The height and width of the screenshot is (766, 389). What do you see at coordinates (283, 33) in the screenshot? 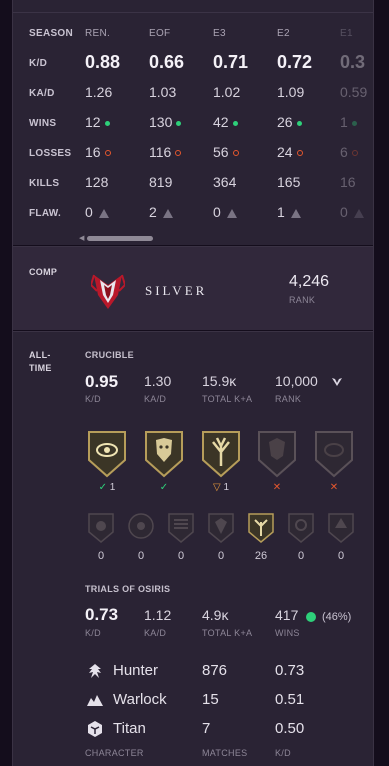
I see `column-e2: E2` at bounding box center [283, 33].